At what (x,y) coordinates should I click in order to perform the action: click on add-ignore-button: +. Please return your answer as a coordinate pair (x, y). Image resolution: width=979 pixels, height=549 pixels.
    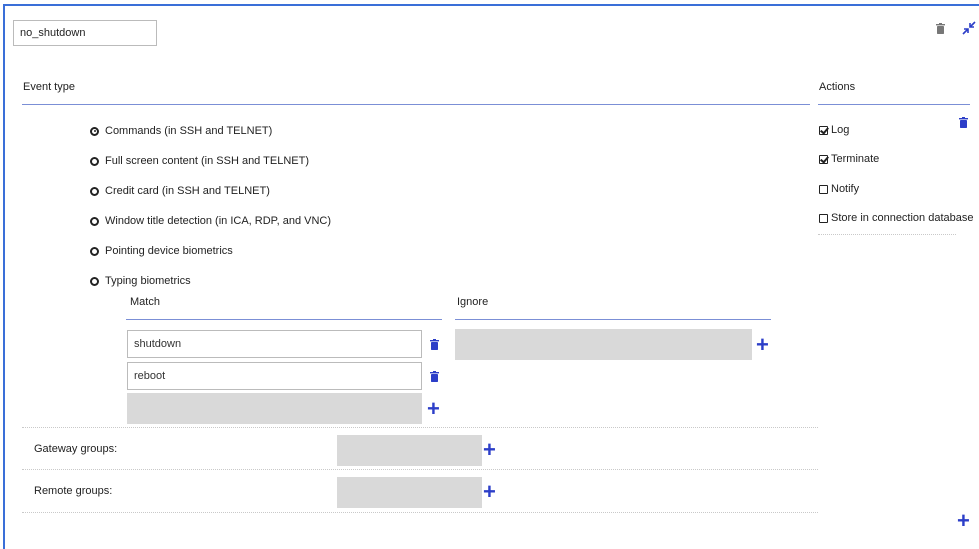
    Looking at the image, I should click on (762, 345).